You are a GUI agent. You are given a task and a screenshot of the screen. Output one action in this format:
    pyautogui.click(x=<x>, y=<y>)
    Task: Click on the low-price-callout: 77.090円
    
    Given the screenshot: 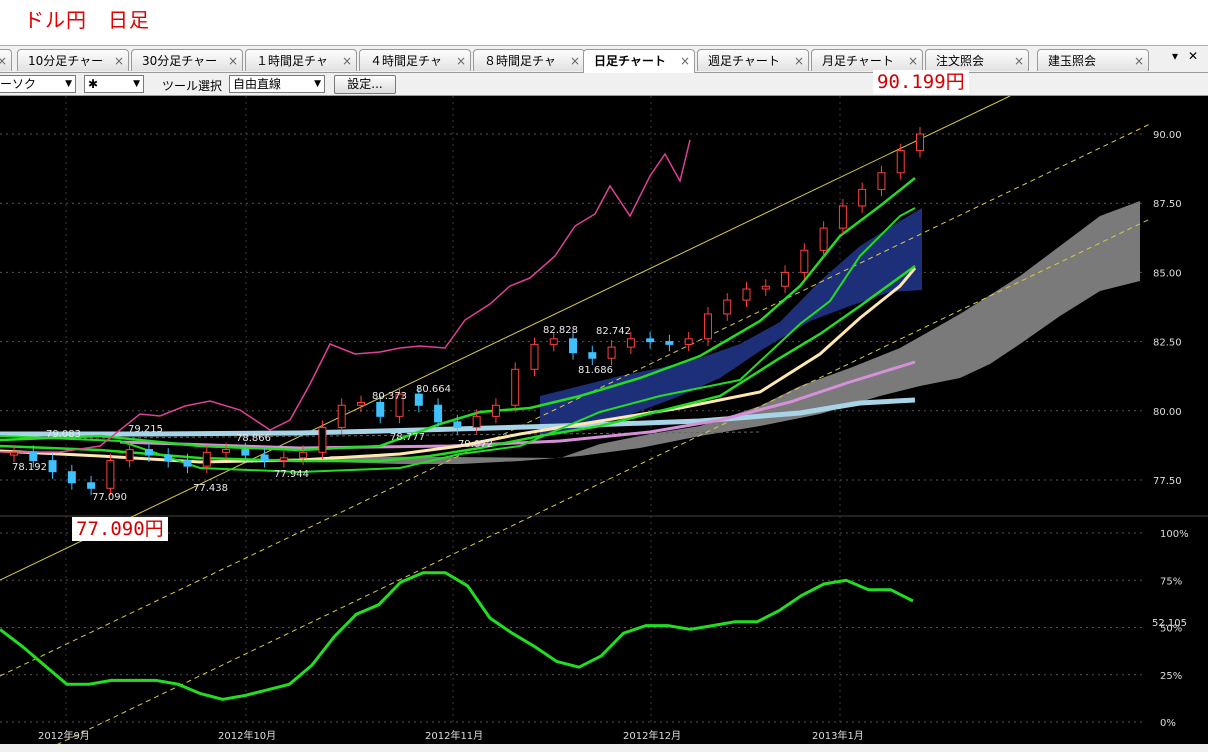 What is the action you would take?
    pyautogui.click(x=120, y=529)
    